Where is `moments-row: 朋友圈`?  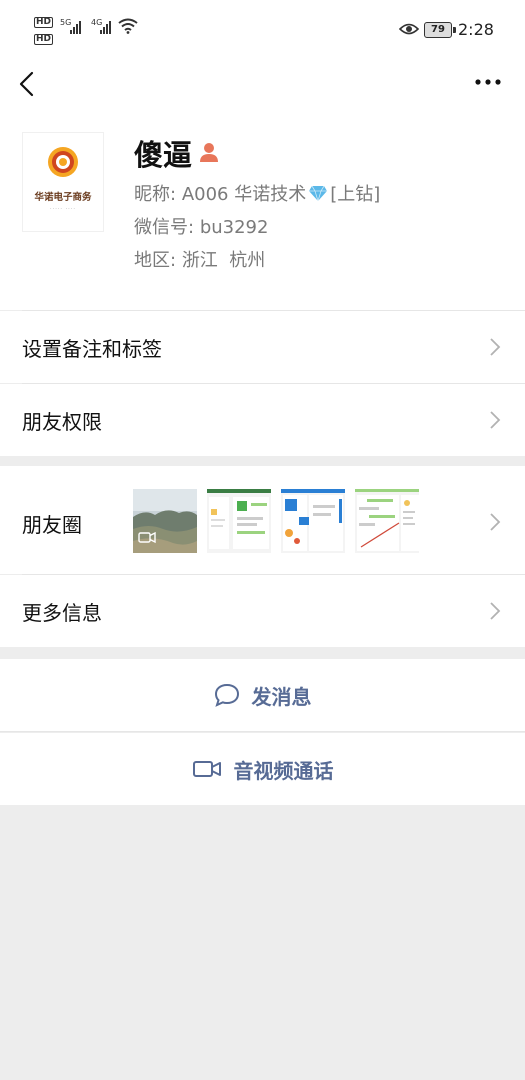
moments-row: 朋友圈 is located at coordinates (262, 520).